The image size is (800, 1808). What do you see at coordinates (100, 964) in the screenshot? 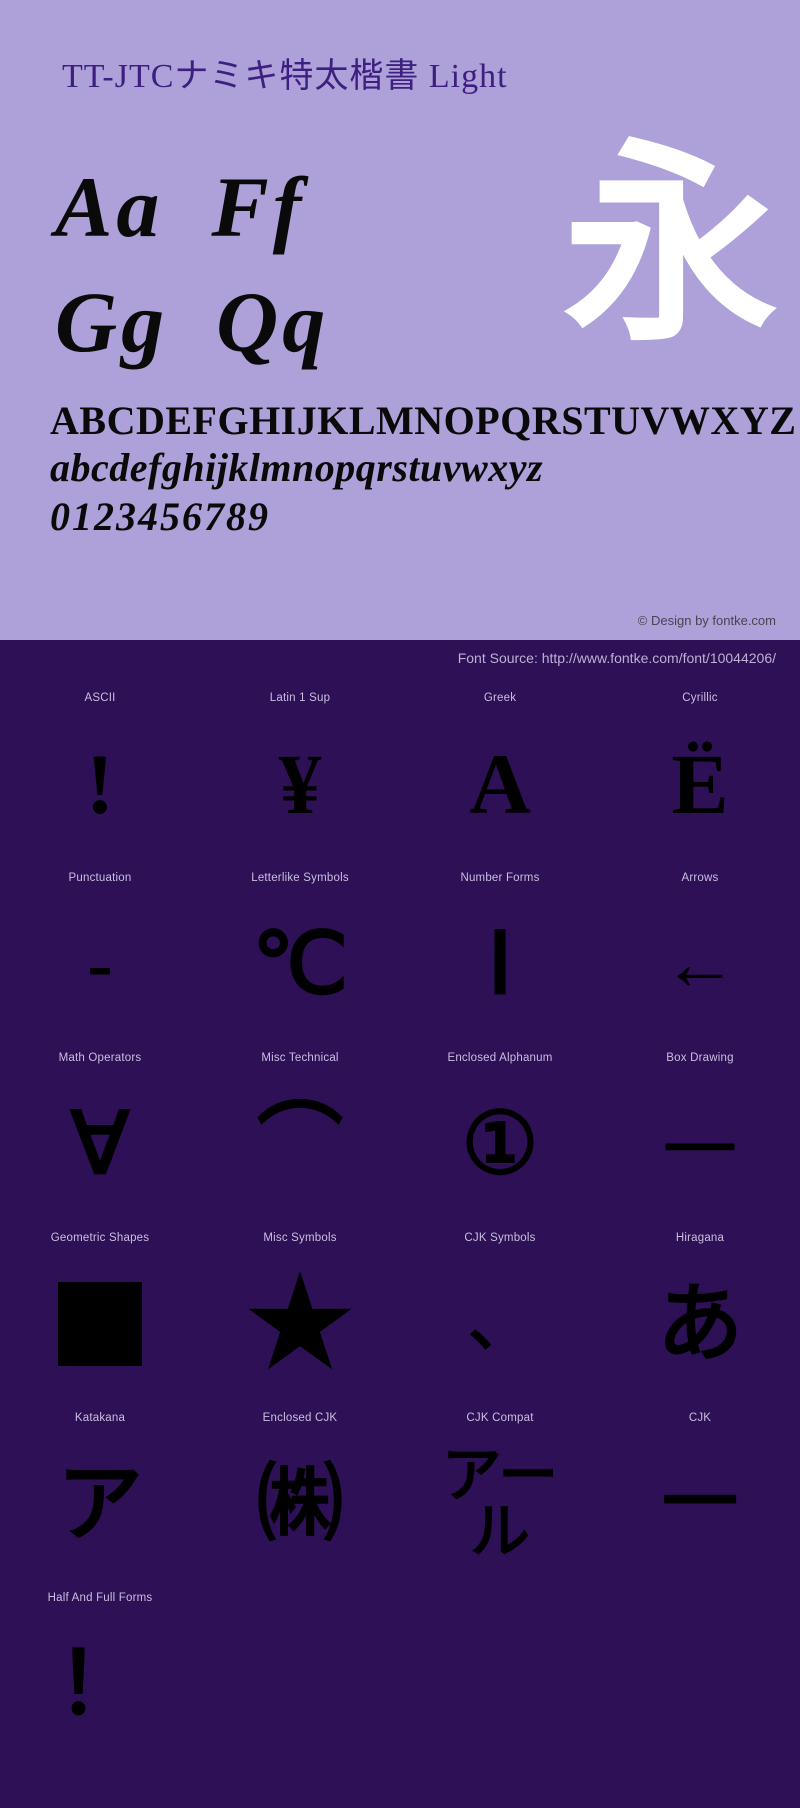
I see `glyph-cell-sample: ‐` at bounding box center [100, 964].